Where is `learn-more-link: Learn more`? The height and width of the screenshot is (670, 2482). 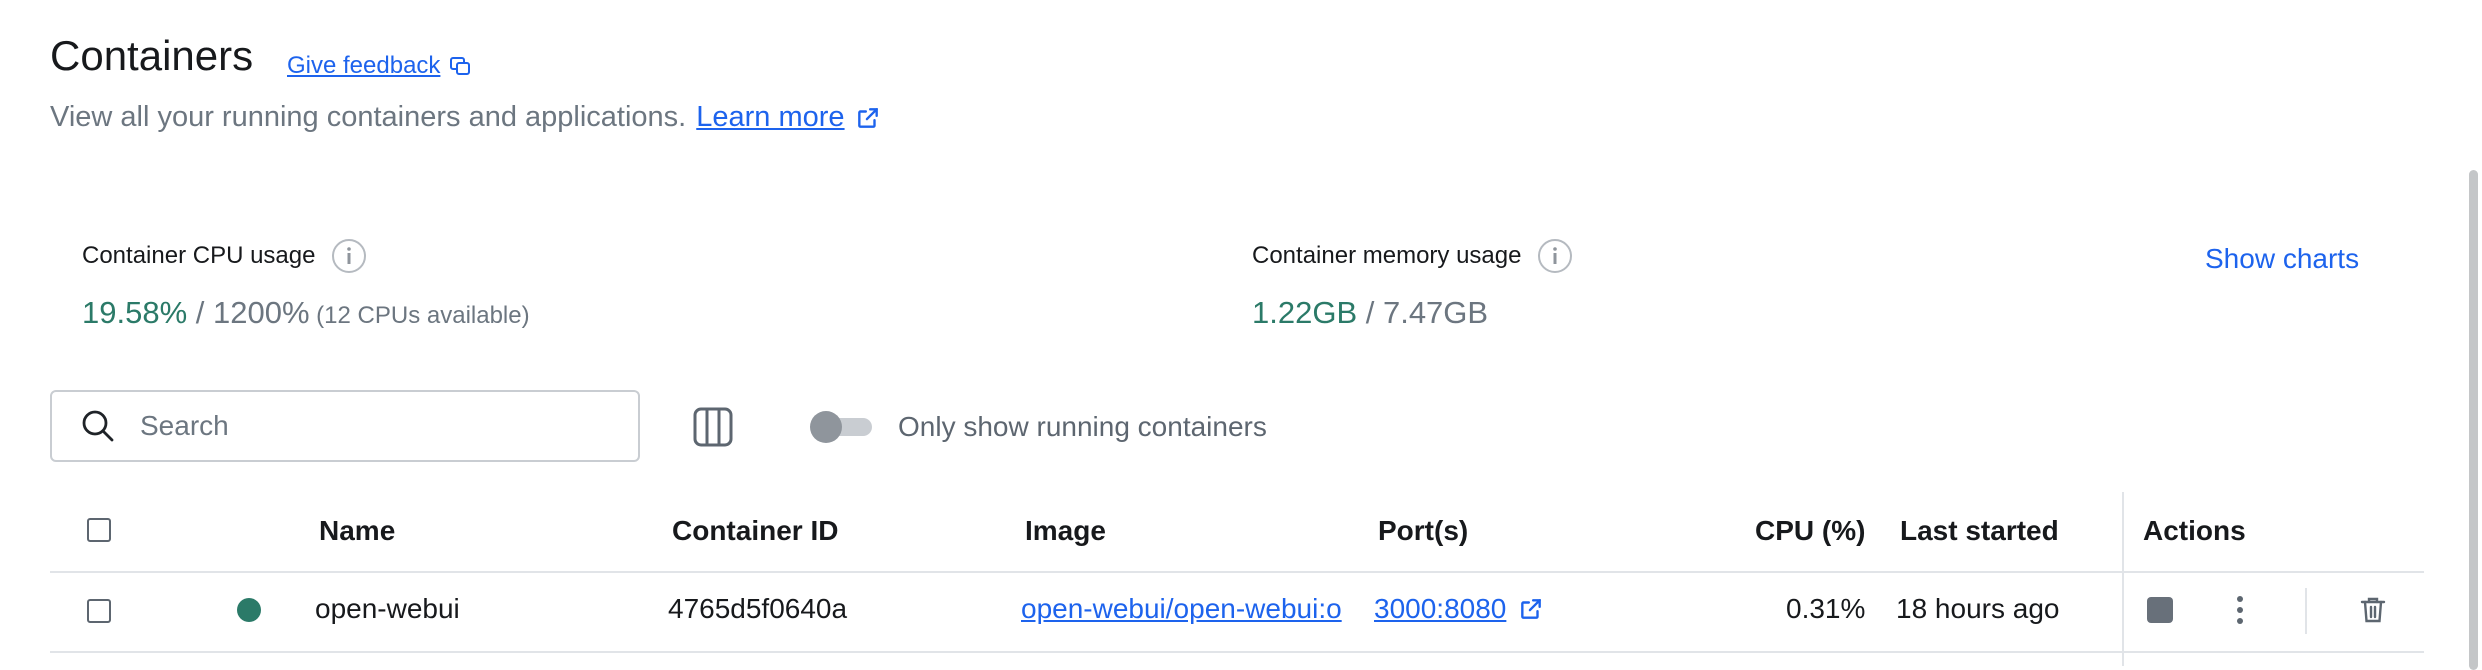
learn-more-link: Learn more is located at coordinates (788, 117).